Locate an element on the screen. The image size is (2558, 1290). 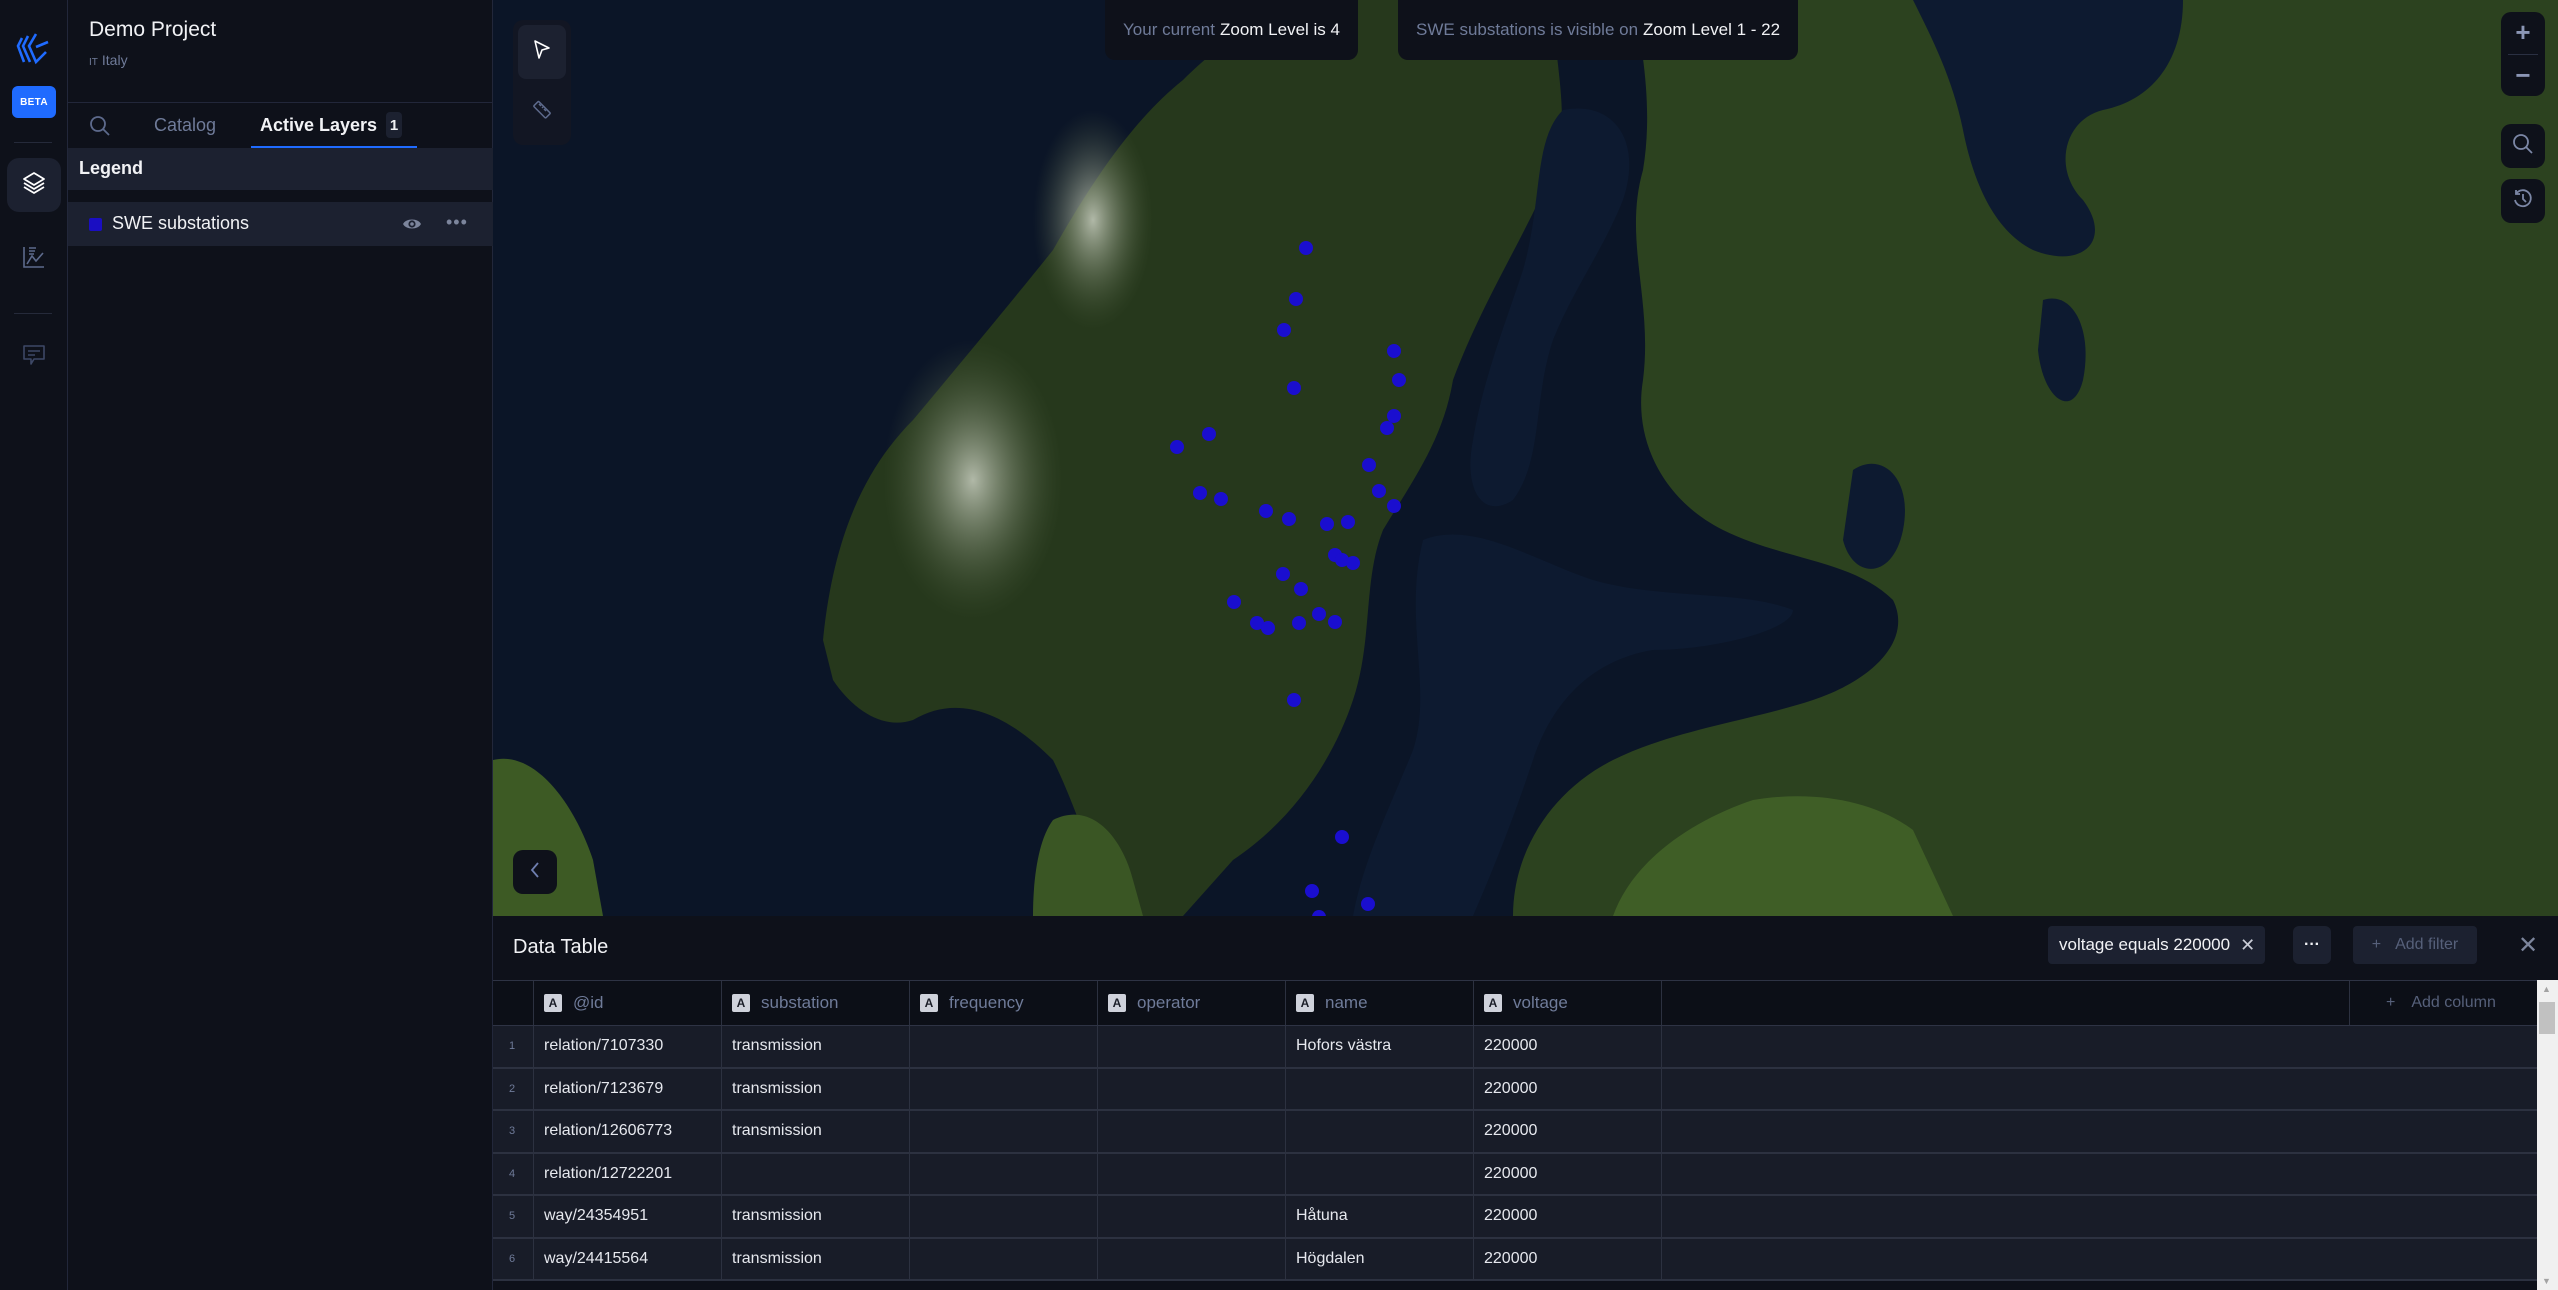
tab-catalog: Catalog is located at coordinates (185, 125).